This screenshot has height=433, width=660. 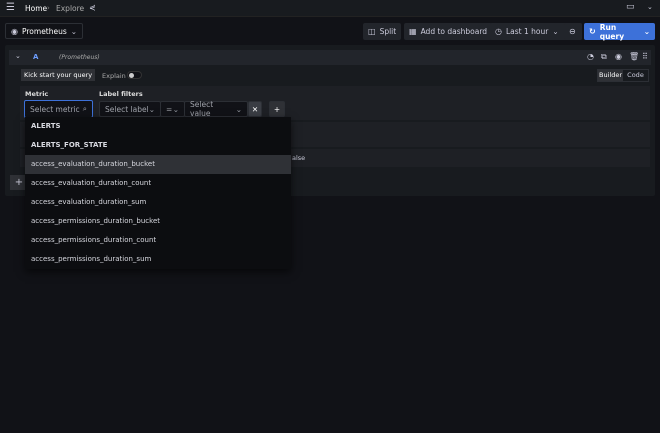 I want to click on mode-switch: Builder Code, so click(x=623, y=75).